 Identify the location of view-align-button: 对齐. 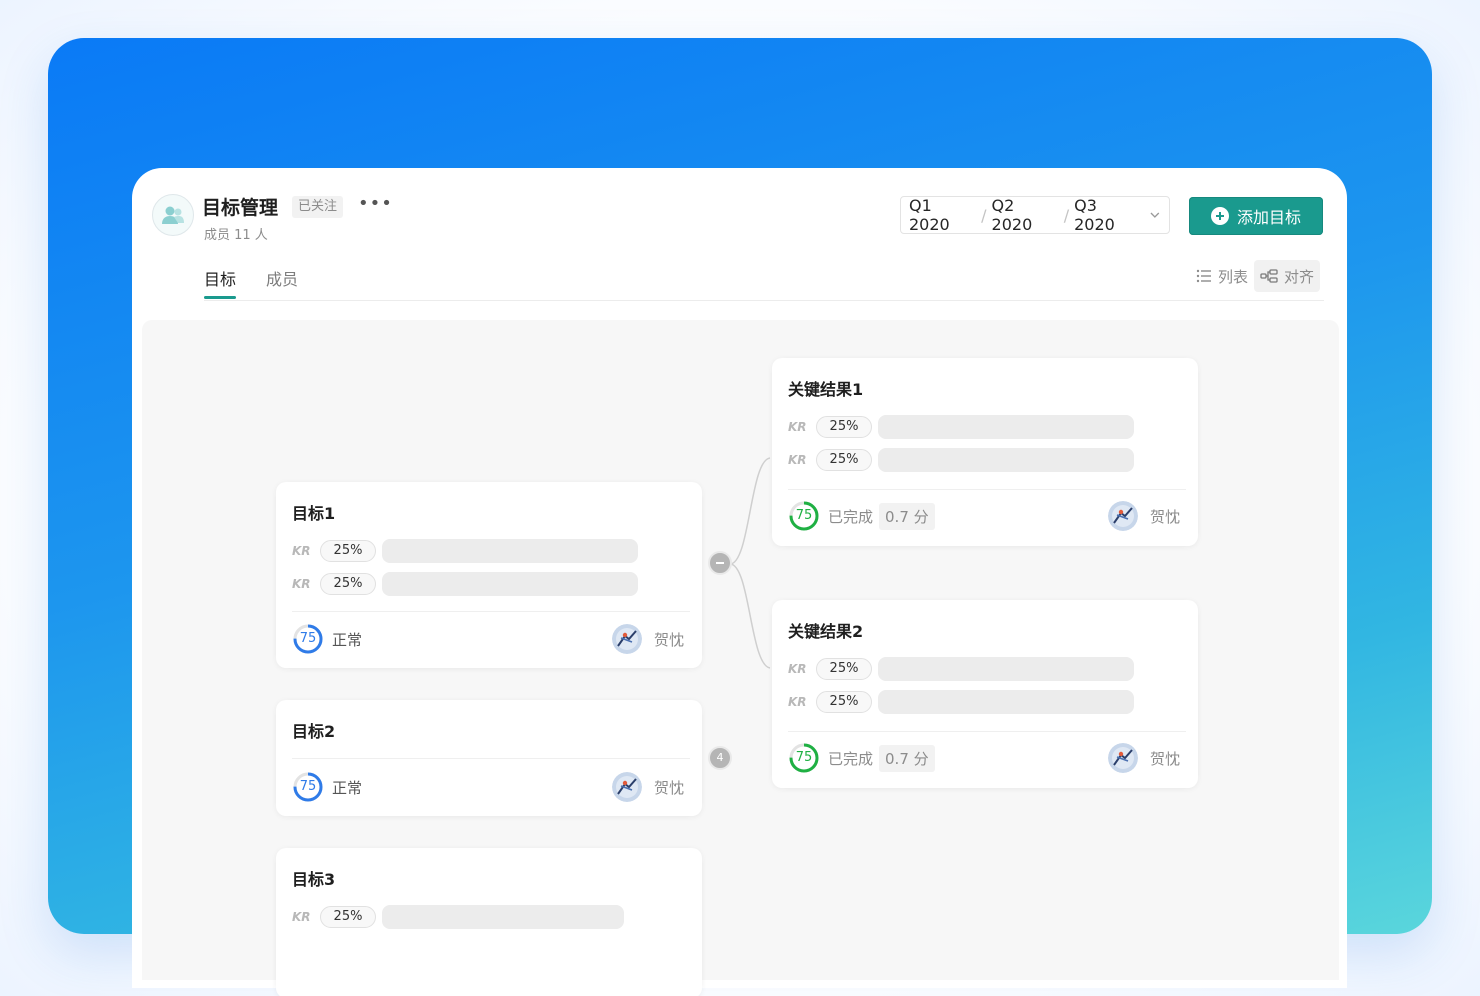
(1287, 276).